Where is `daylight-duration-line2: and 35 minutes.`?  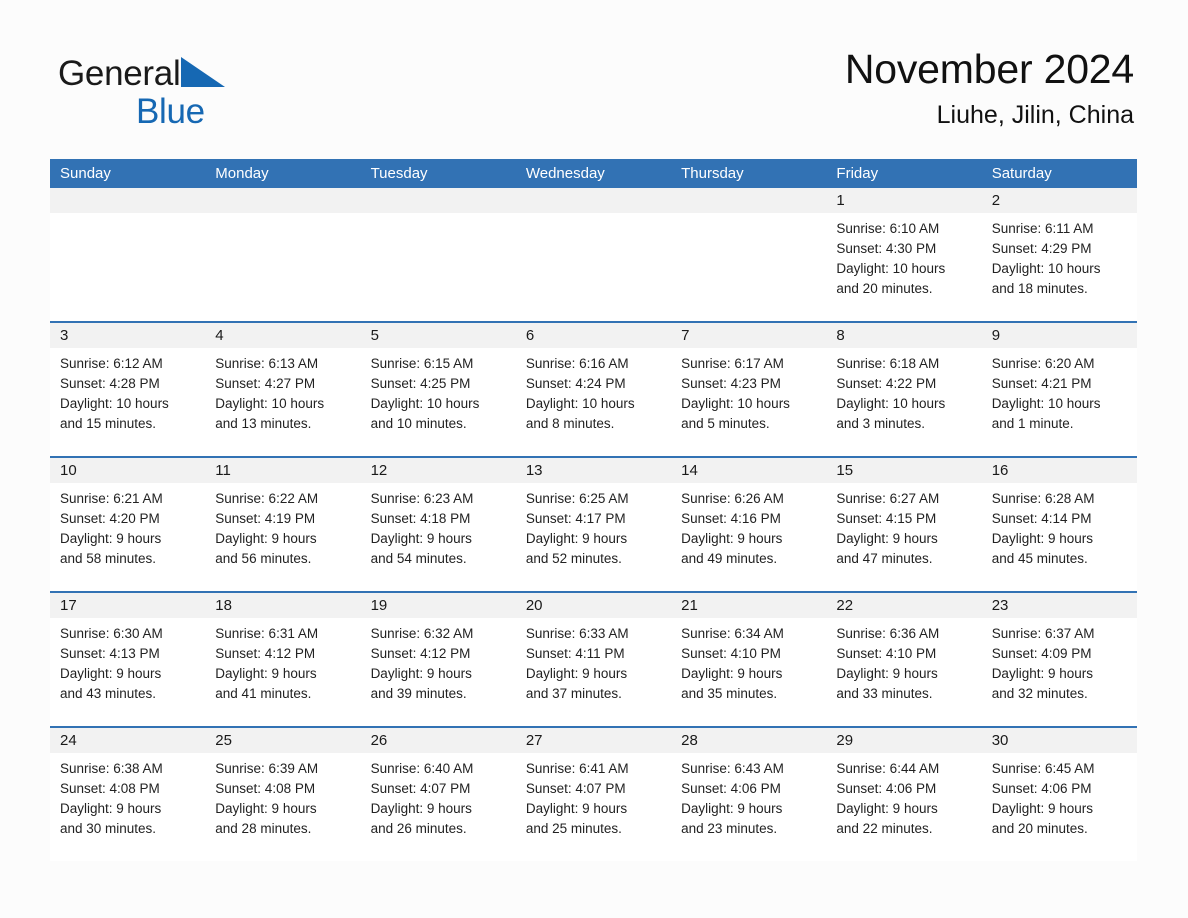
daylight-duration-line2: and 35 minutes. is located at coordinates (729, 693).